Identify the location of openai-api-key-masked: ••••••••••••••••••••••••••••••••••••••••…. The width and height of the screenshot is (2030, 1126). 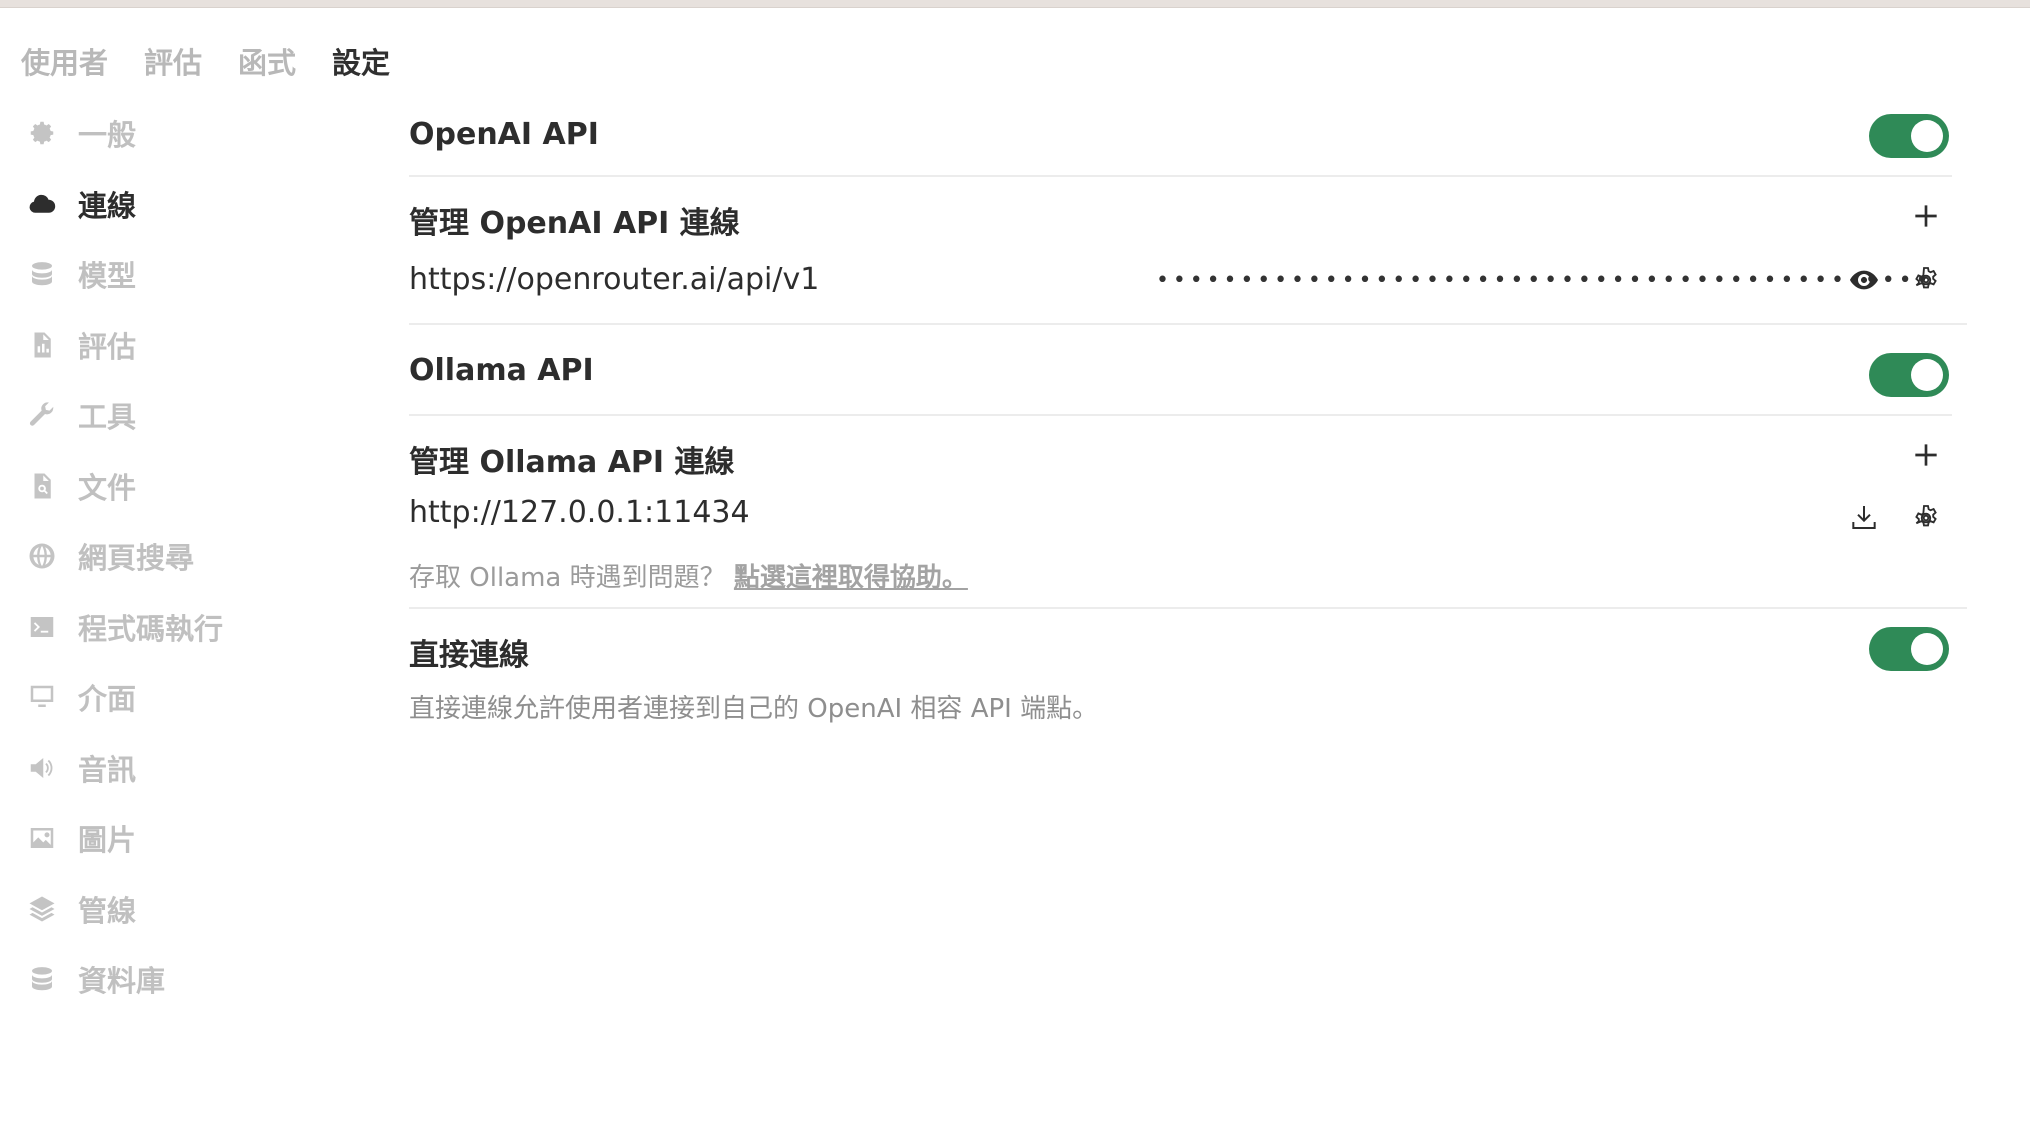
(1544, 280).